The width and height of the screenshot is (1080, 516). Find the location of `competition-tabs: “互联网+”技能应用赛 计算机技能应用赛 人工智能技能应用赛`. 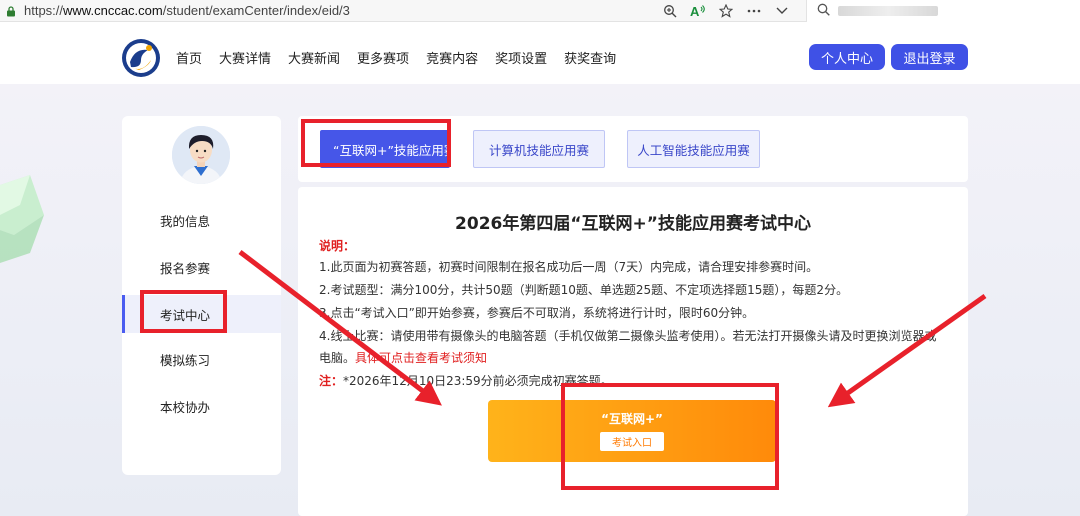

competition-tabs: “互联网+”技能应用赛 计算机技能应用赛 人工智能技能应用赛 is located at coordinates (633, 149).